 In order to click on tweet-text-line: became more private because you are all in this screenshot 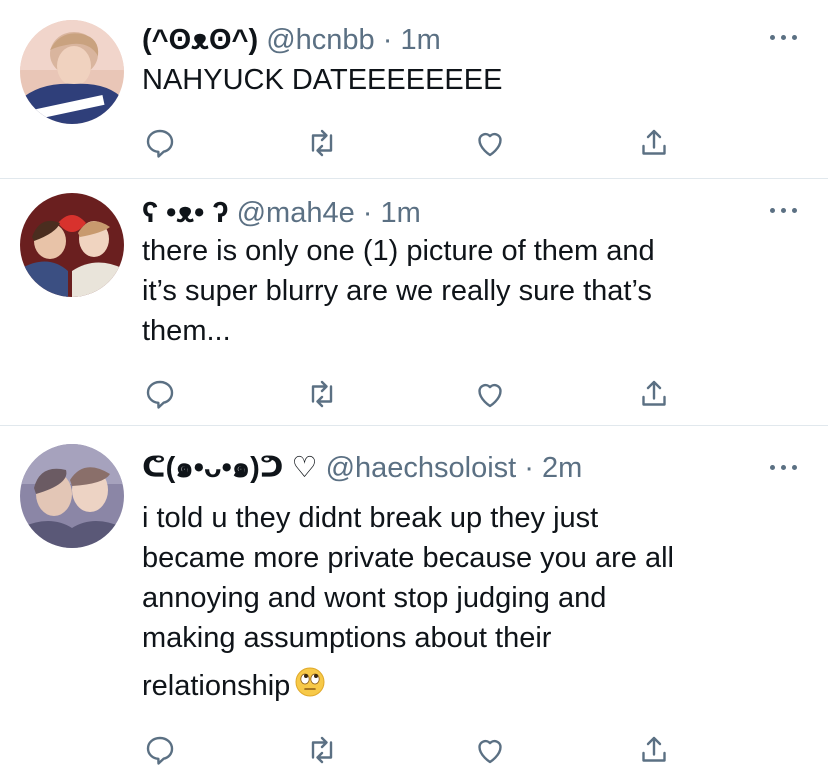, I will do `click(408, 558)`.